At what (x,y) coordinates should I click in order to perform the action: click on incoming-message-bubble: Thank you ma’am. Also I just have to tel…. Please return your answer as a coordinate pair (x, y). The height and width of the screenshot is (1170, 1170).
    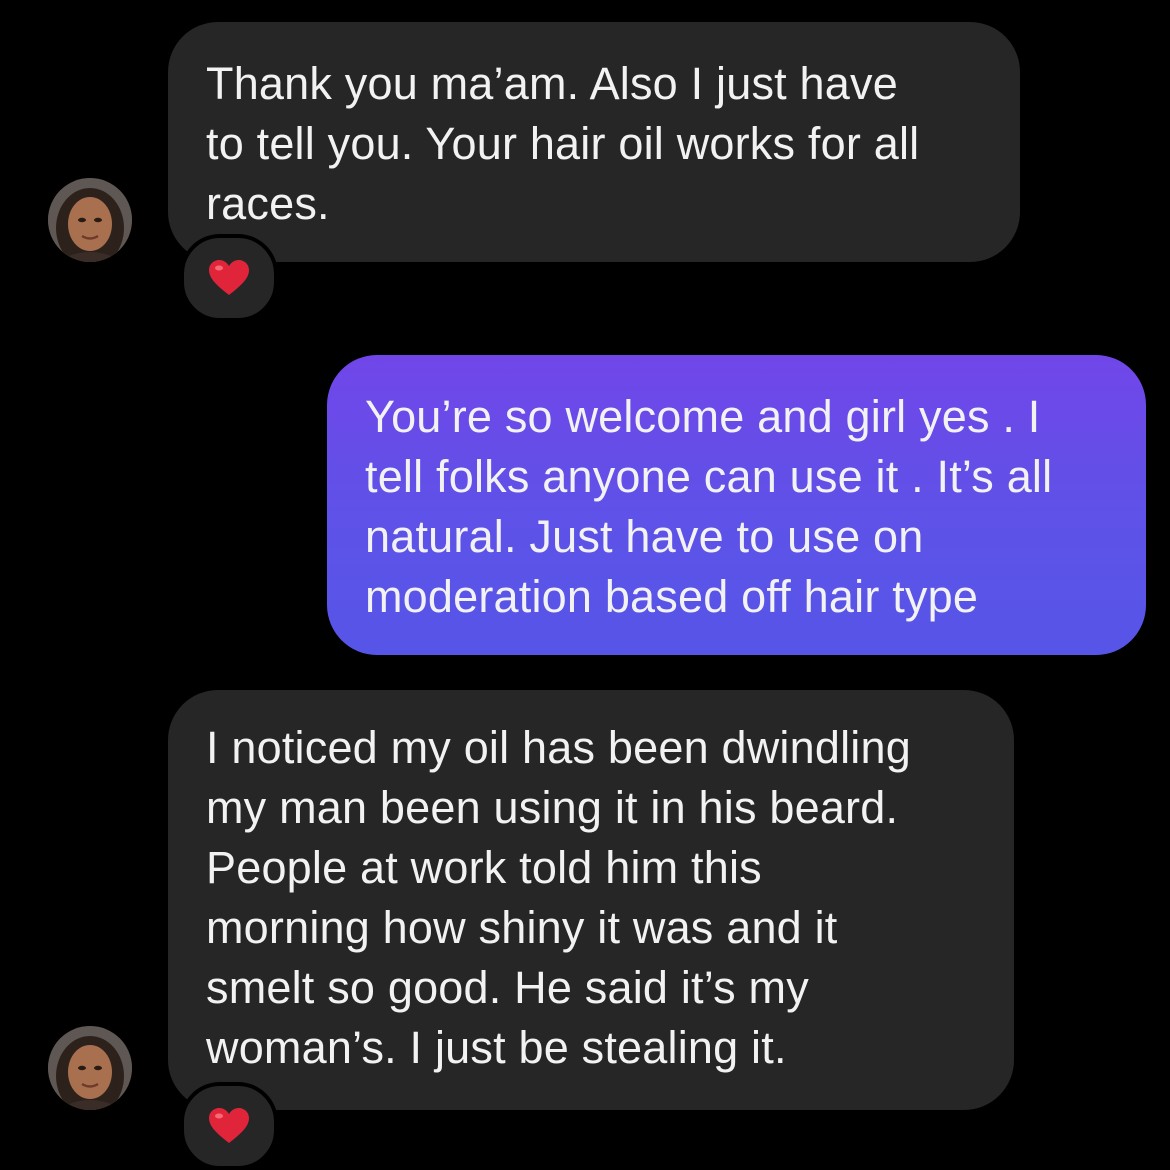
    Looking at the image, I should click on (594, 142).